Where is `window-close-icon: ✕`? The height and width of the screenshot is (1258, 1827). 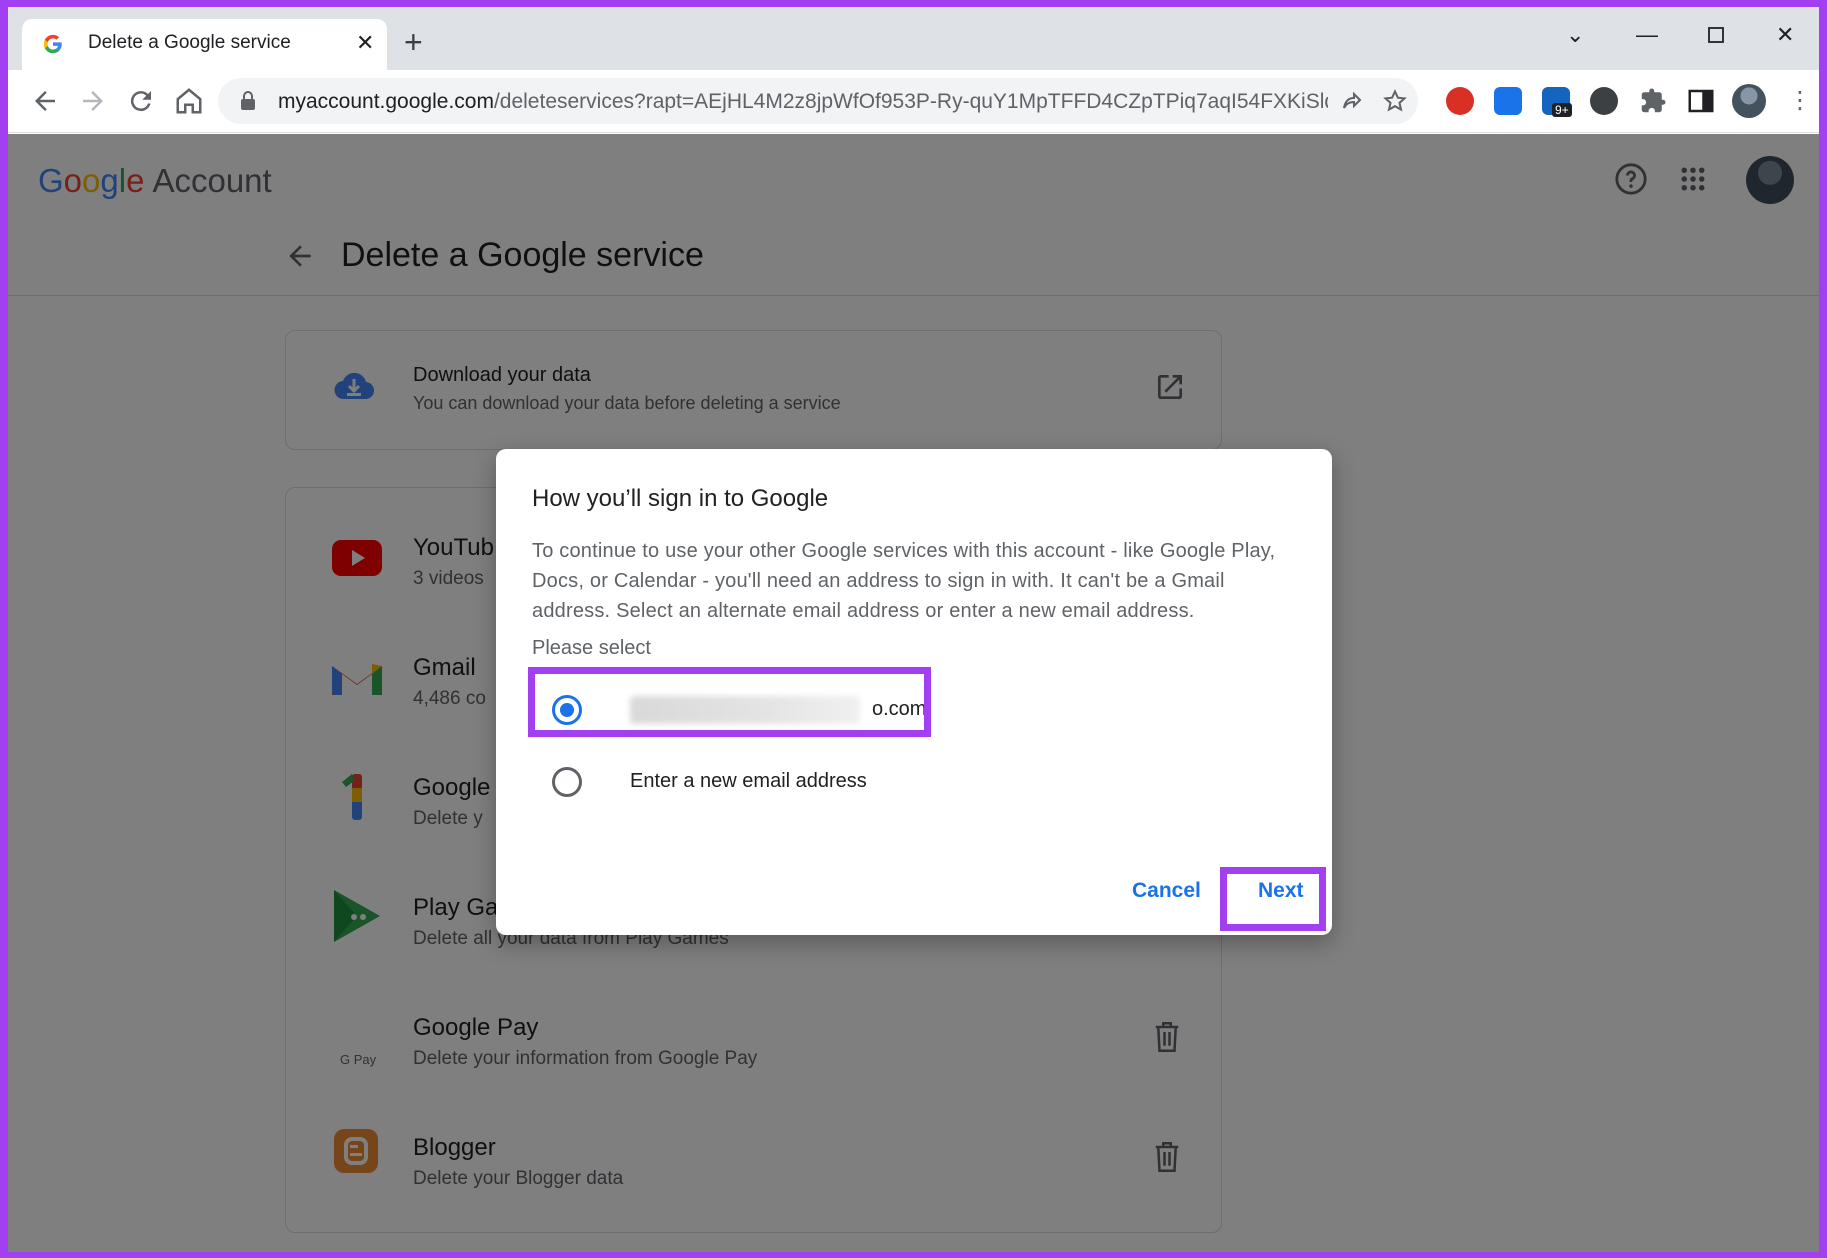 window-close-icon: ✕ is located at coordinates (1785, 35).